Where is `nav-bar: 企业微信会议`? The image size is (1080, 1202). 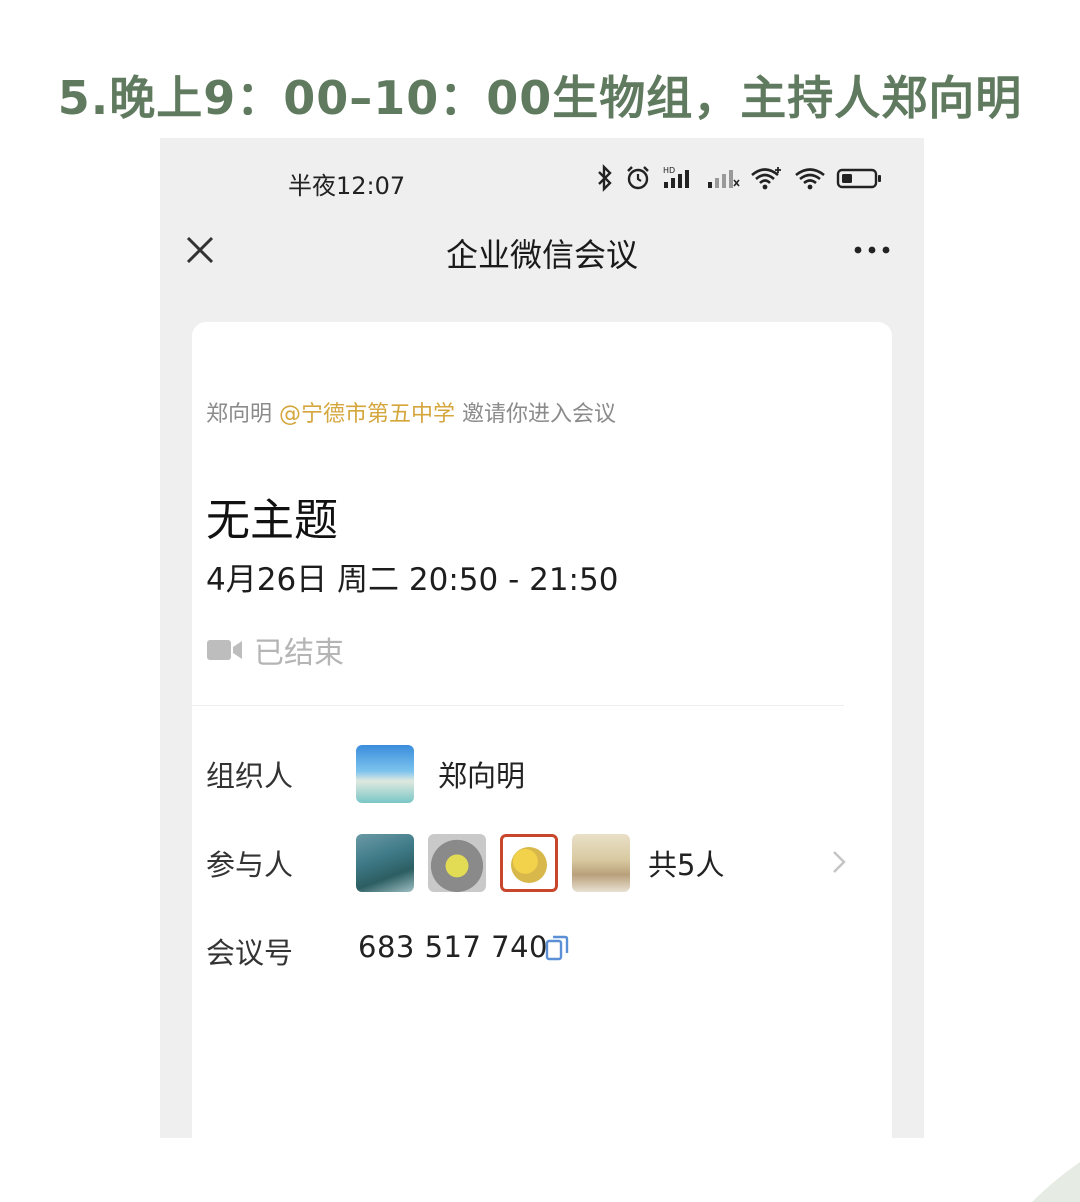 nav-bar: 企业微信会议 is located at coordinates (542, 252).